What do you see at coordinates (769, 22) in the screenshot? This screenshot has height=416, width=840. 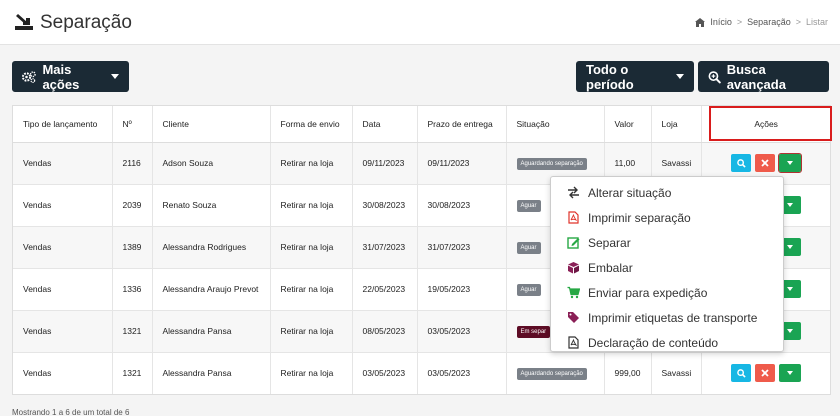 I see `breadcrumb-separacao: Separação` at bounding box center [769, 22].